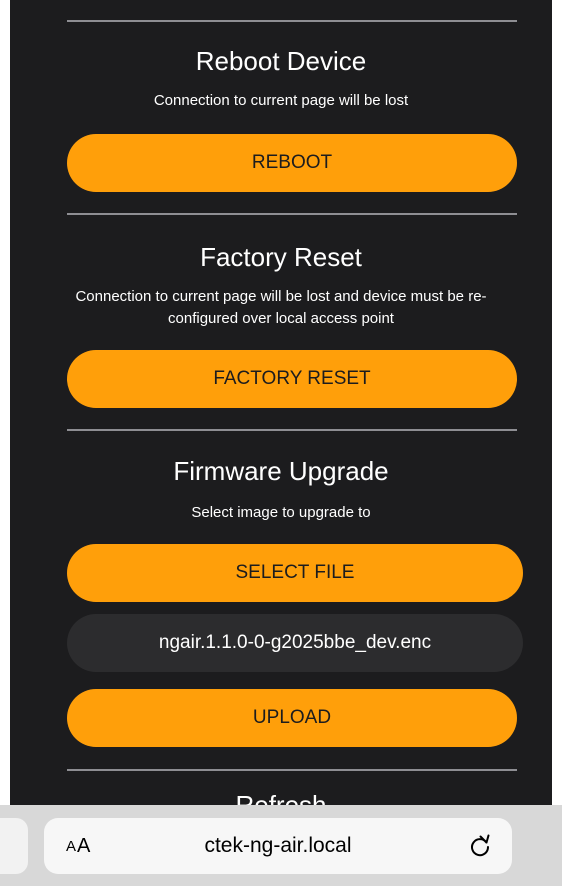 Image resolution: width=562 pixels, height=886 pixels. I want to click on firmware-upgrade-description: Select image to upgrade to, so click(281, 512).